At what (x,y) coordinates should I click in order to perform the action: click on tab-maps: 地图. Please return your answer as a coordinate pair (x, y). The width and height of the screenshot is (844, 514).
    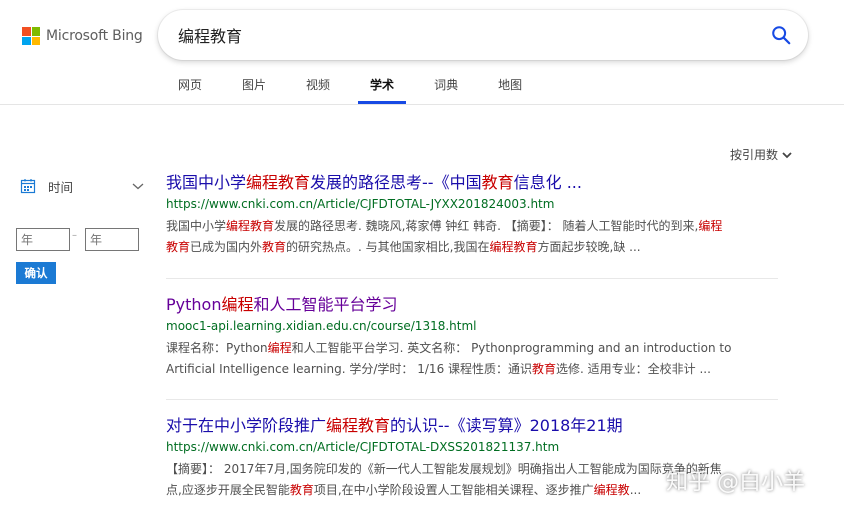
    Looking at the image, I should click on (510, 86).